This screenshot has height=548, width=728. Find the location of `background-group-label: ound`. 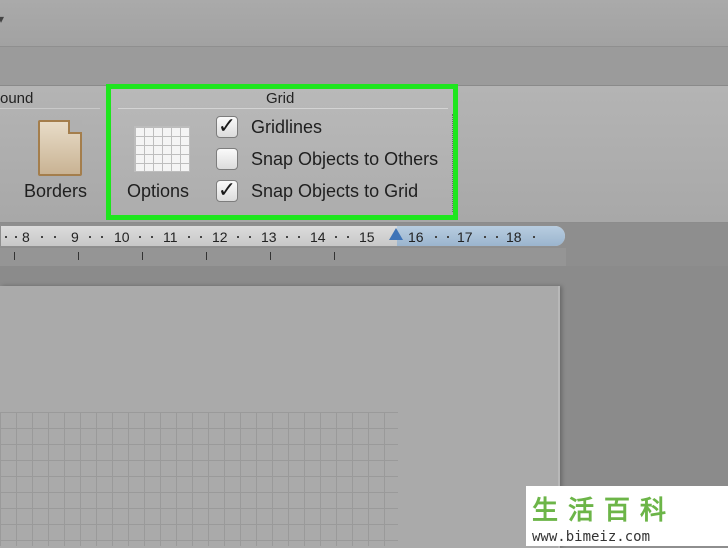

background-group-label: ound is located at coordinates (17, 98).